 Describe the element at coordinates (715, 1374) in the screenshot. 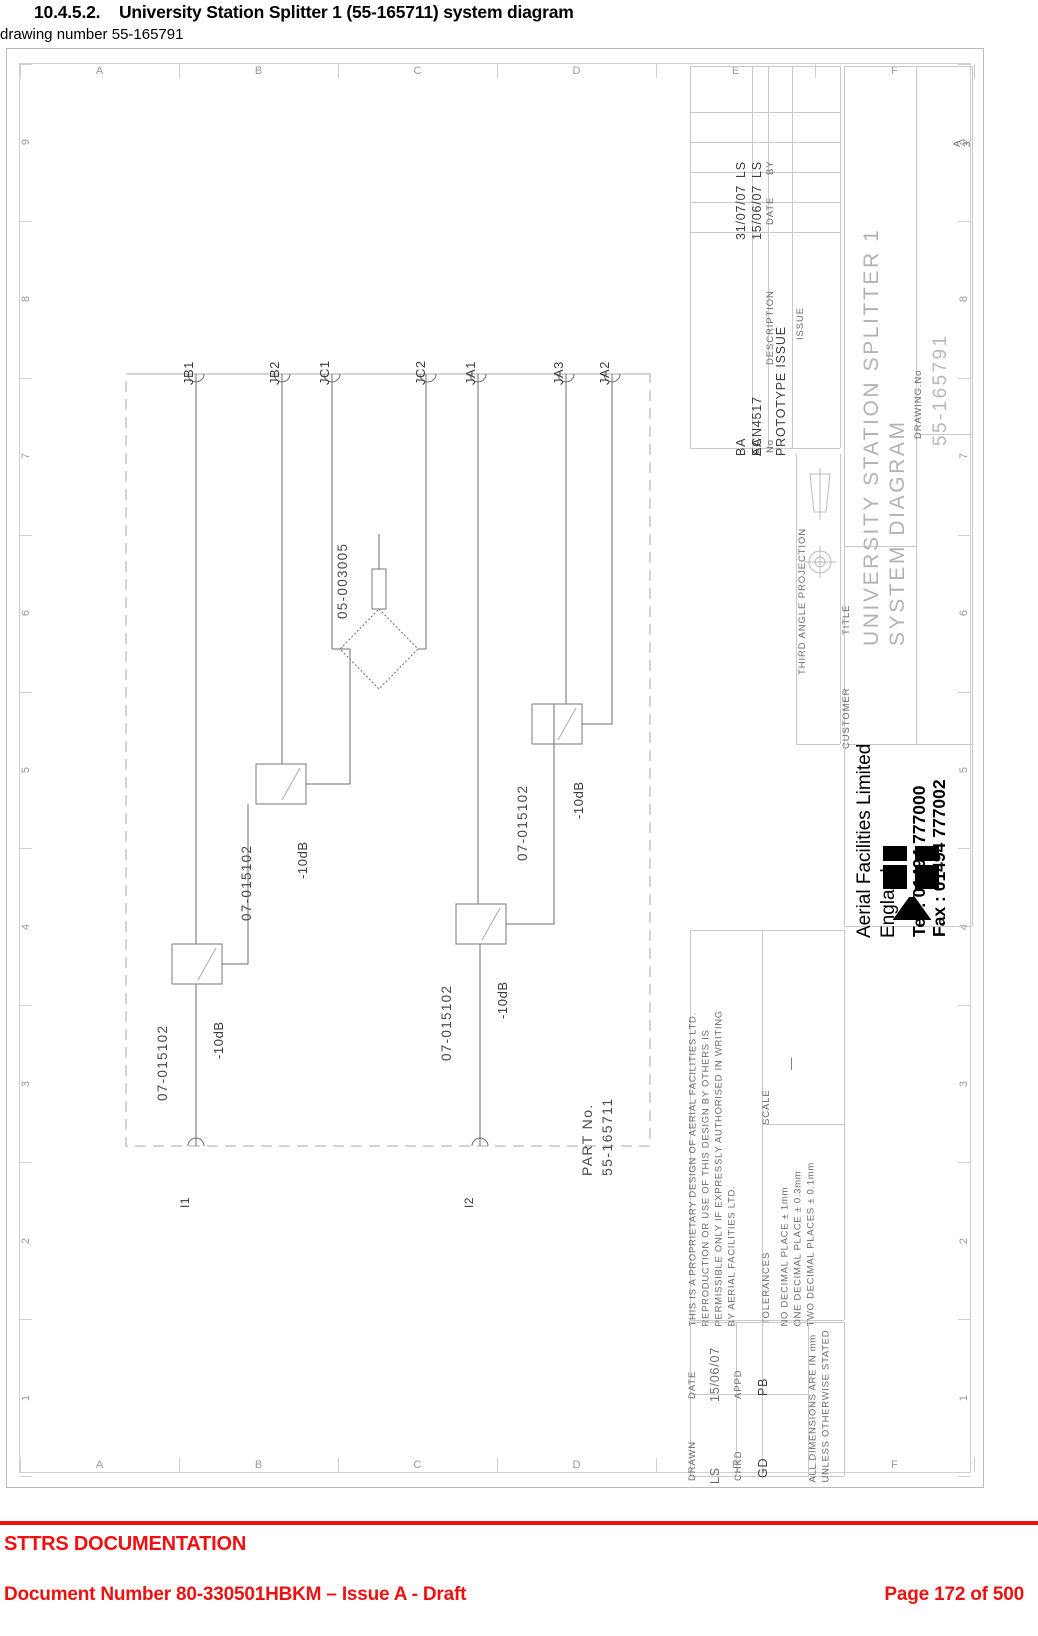

I see `date-value: 15/06/07` at that location.